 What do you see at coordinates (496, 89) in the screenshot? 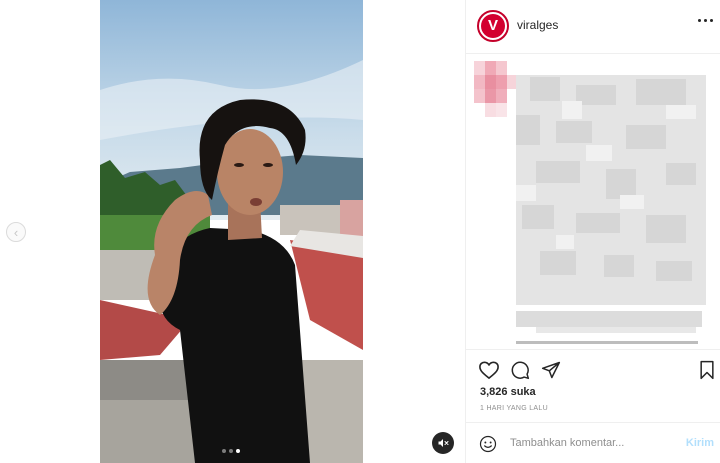
I see `blurred-avatar` at bounding box center [496, 89].